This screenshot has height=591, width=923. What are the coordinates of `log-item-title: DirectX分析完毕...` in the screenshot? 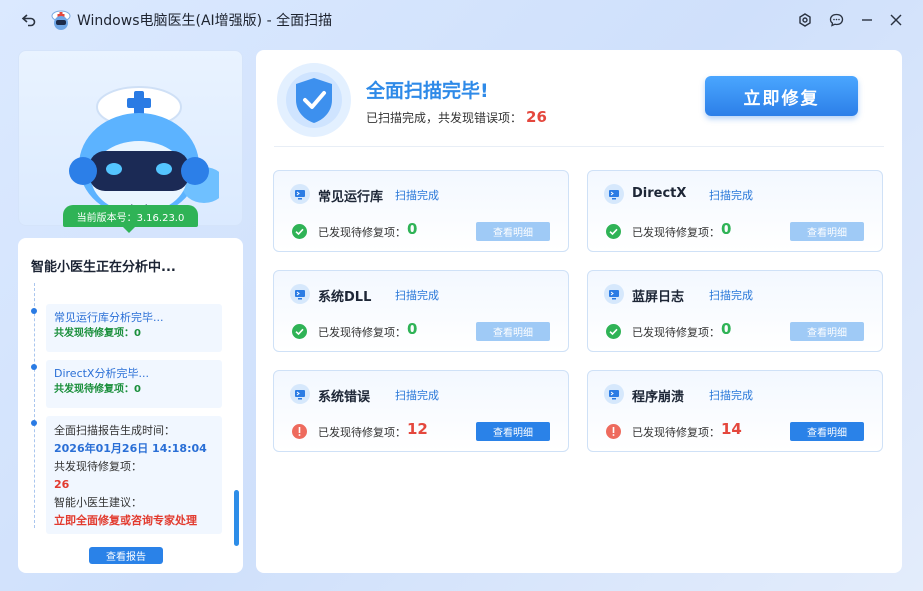 It's located at (101, 373).